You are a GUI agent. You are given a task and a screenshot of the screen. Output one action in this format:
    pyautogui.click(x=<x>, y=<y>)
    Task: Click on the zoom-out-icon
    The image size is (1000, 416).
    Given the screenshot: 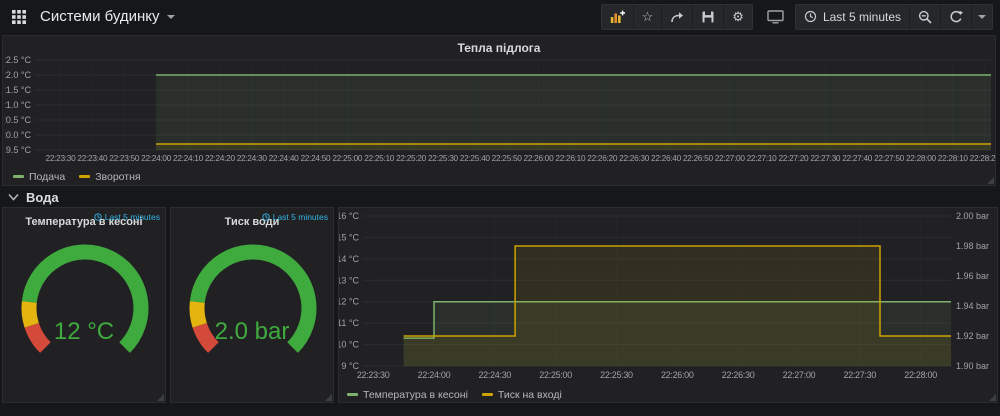 What is the action you would take?
    pyautogui.click(x=925, y=17)
    